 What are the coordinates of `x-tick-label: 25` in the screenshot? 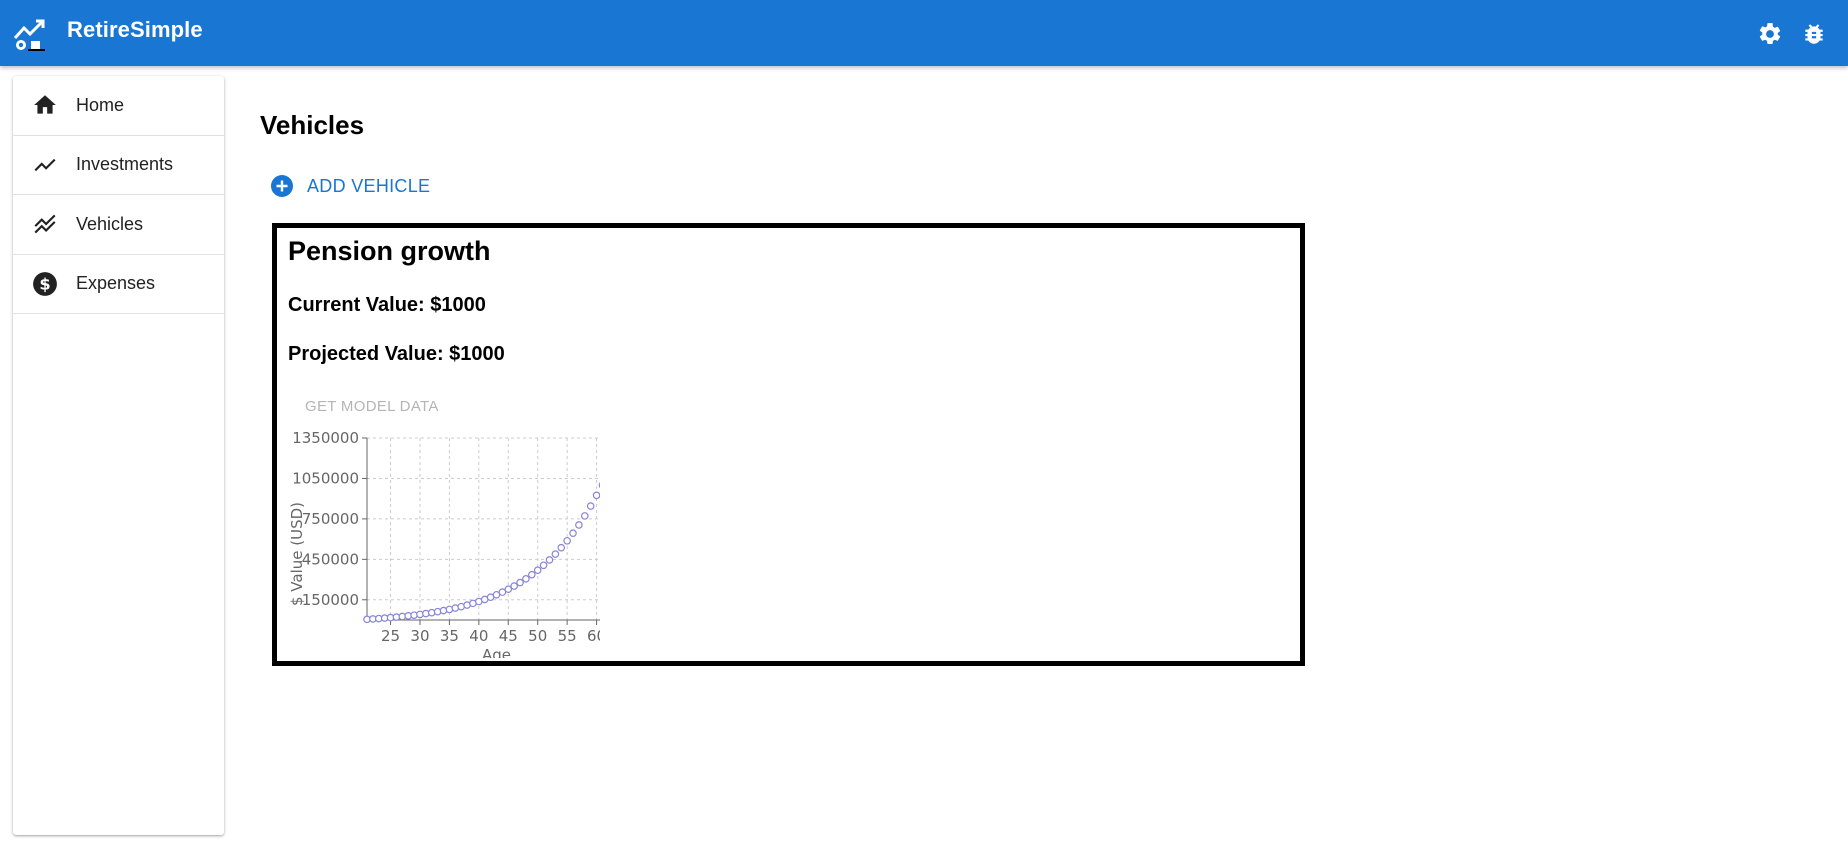 It's located at (390, 636).